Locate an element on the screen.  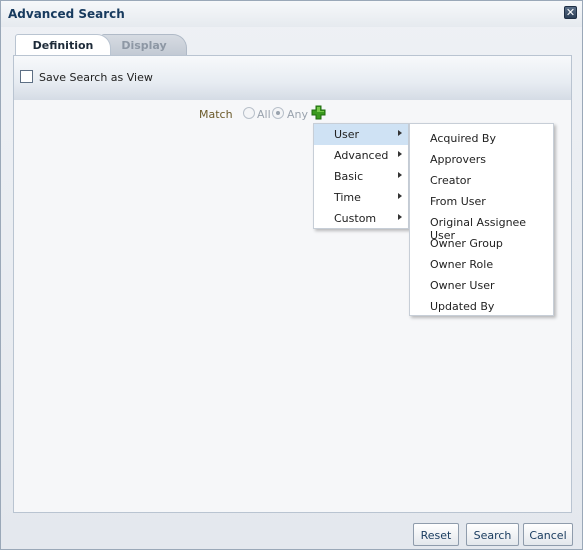
match-any-label: Any is located at coordinates (298, 114).